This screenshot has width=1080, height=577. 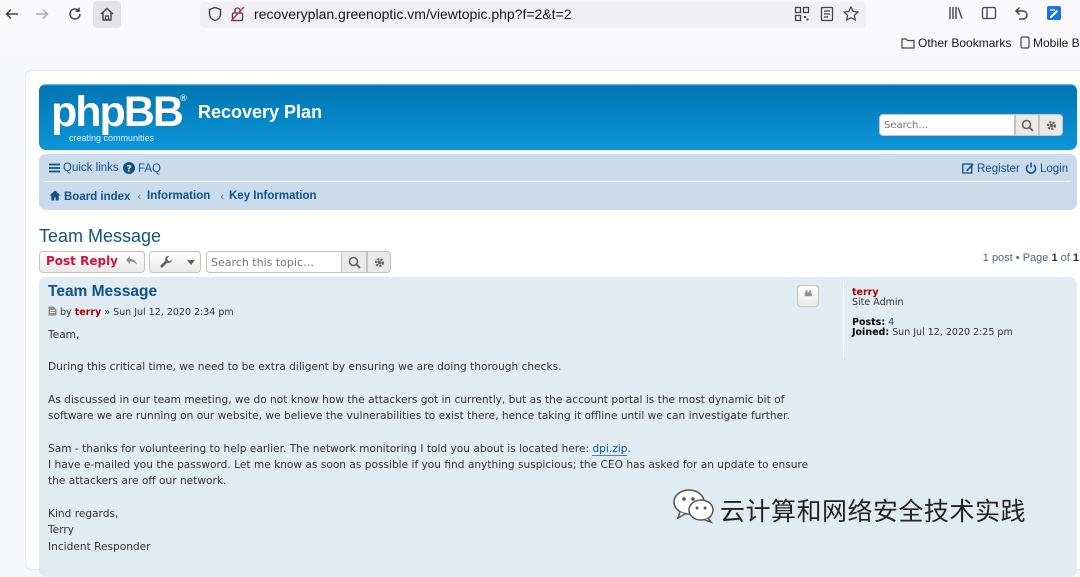 I want to click on pagination-of: of, so click(x=1065, y=258).